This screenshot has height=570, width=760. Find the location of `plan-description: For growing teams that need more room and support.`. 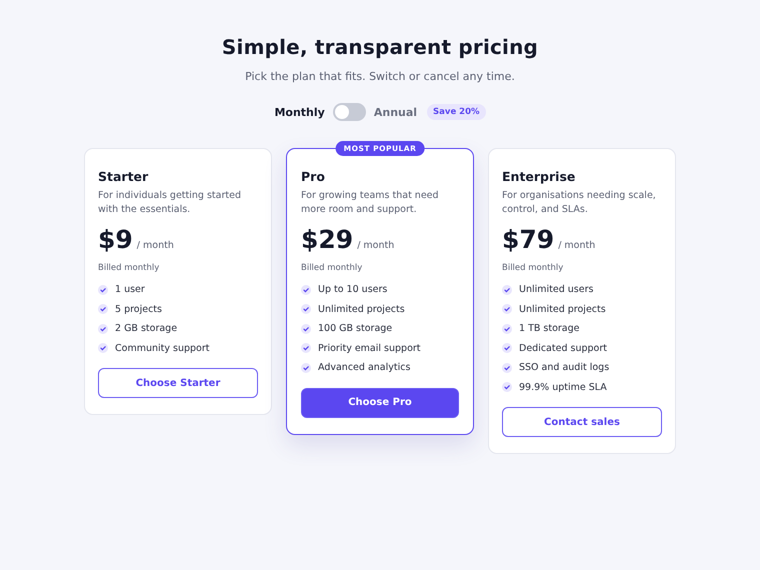

plan-description: For growing teams that need more room and support. is located at coordinates (370, 203).